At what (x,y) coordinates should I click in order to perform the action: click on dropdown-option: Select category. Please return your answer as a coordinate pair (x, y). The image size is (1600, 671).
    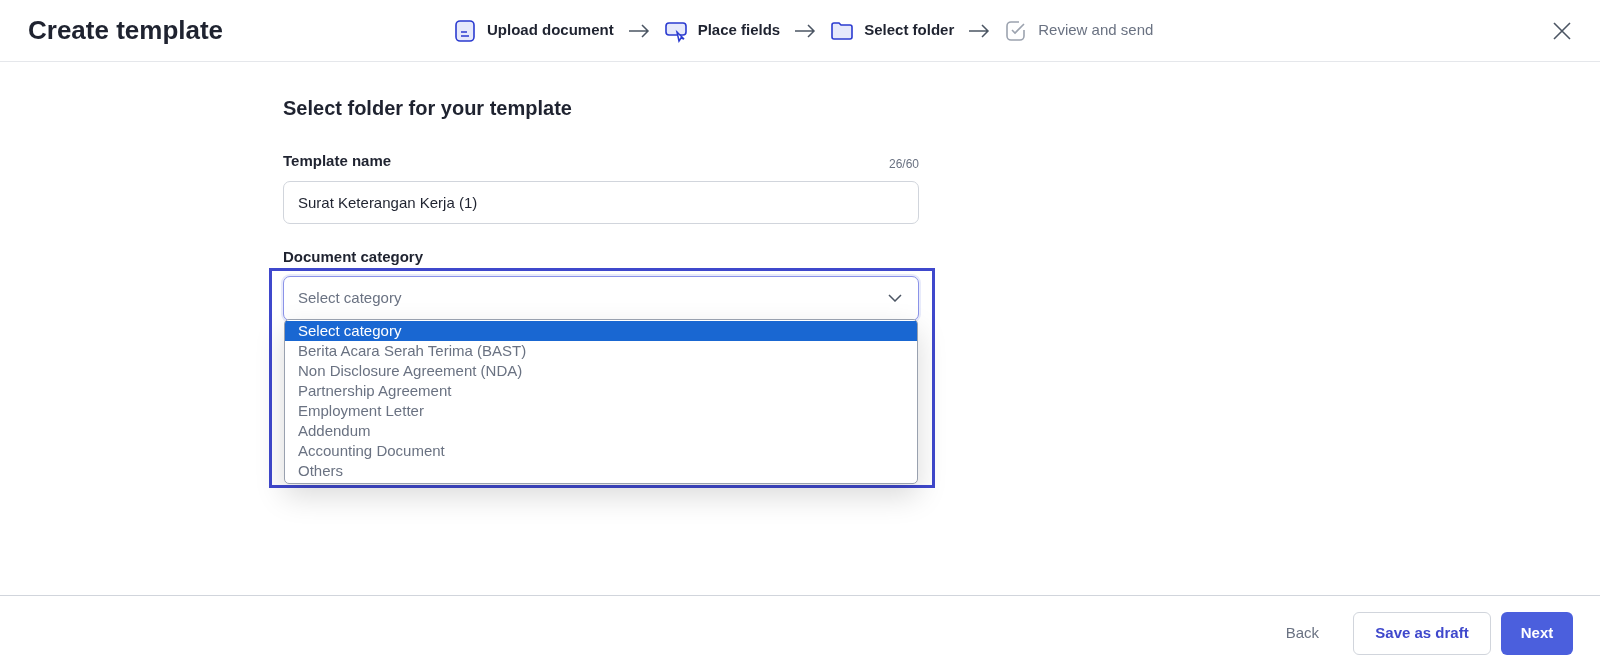
    Looking at the image, I should click on (601, 330).